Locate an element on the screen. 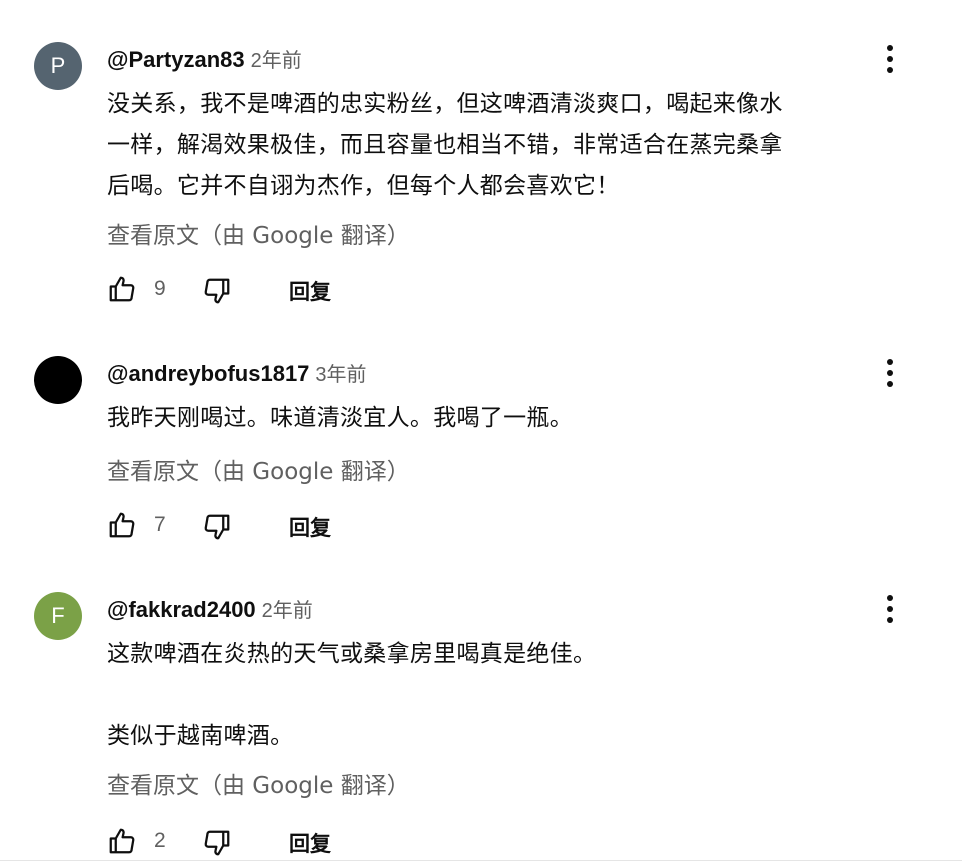  avatar: F is located at coordinates (58, 616).